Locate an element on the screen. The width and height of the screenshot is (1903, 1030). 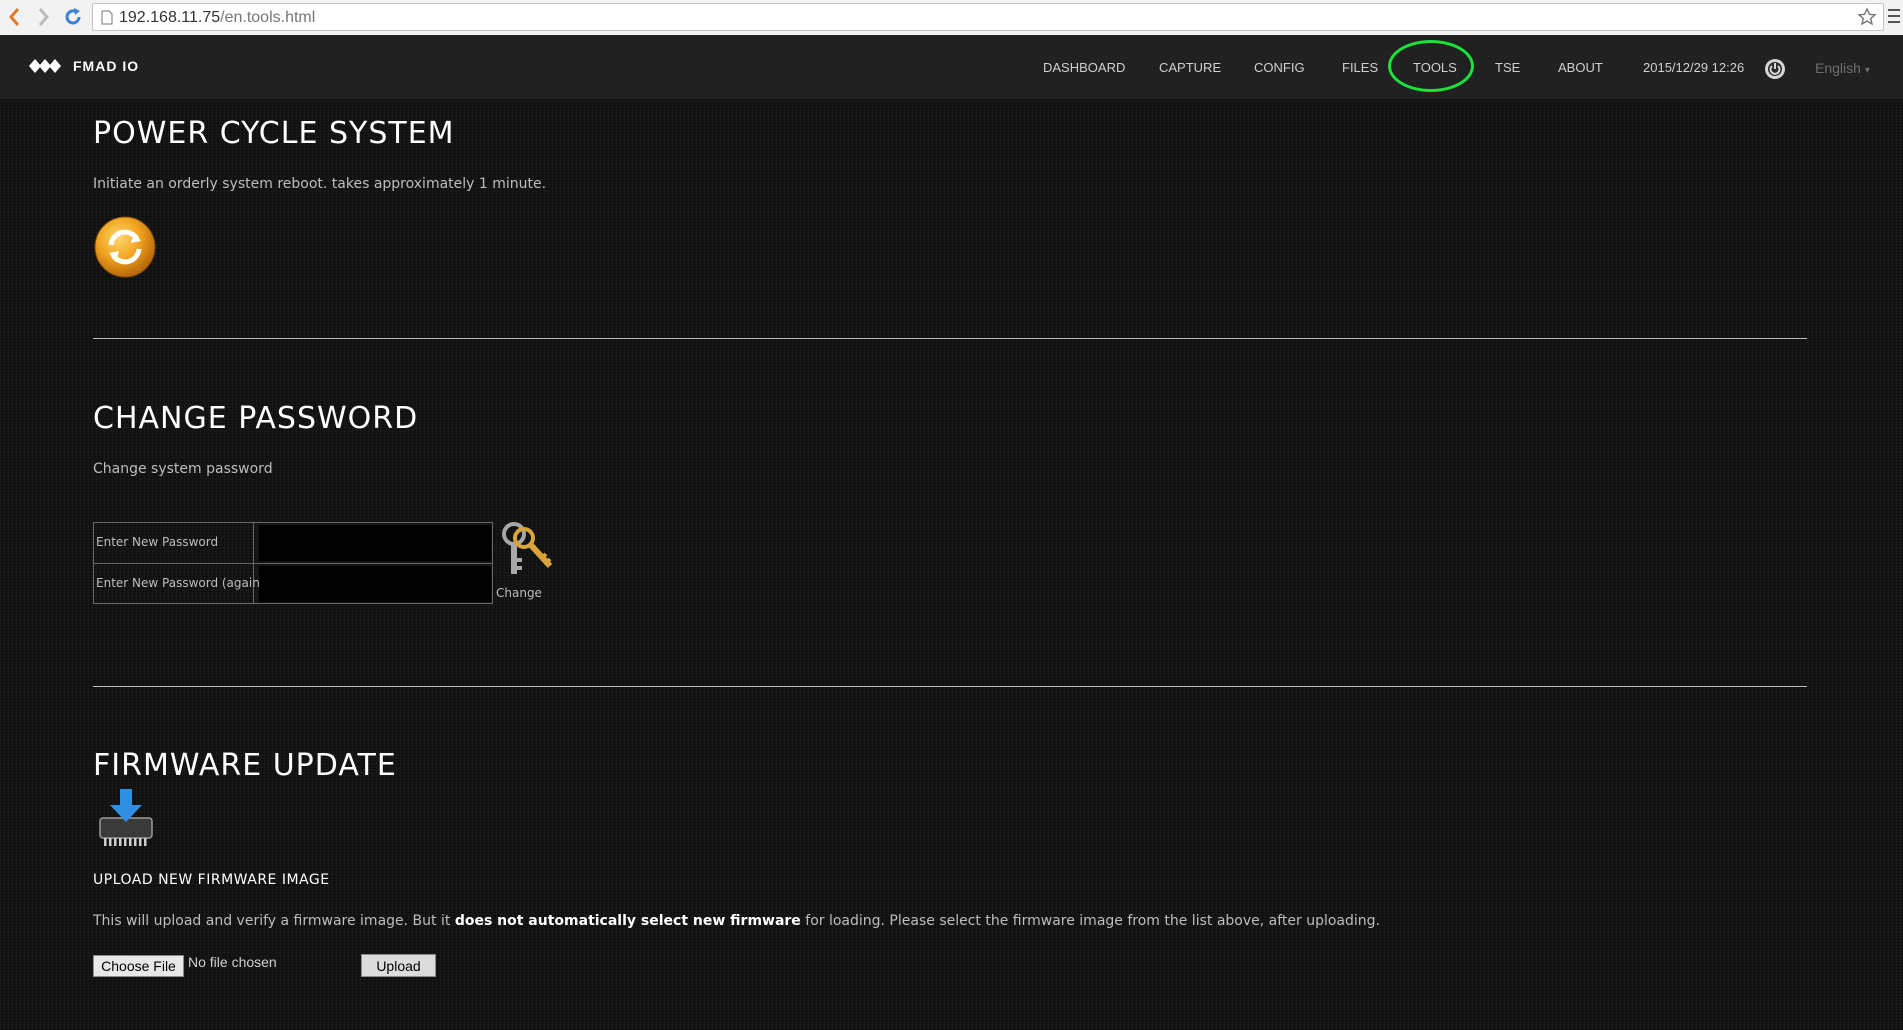
change-password-title: CHANGE PASSWORD is located at coordinates (256, 418).